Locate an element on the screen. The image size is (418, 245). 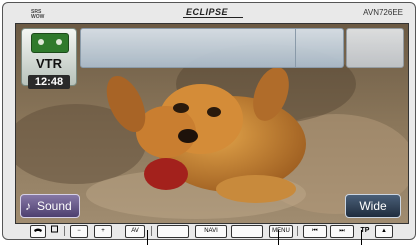
prev-track-button: ⏮ is located at coordinates (315, 231).